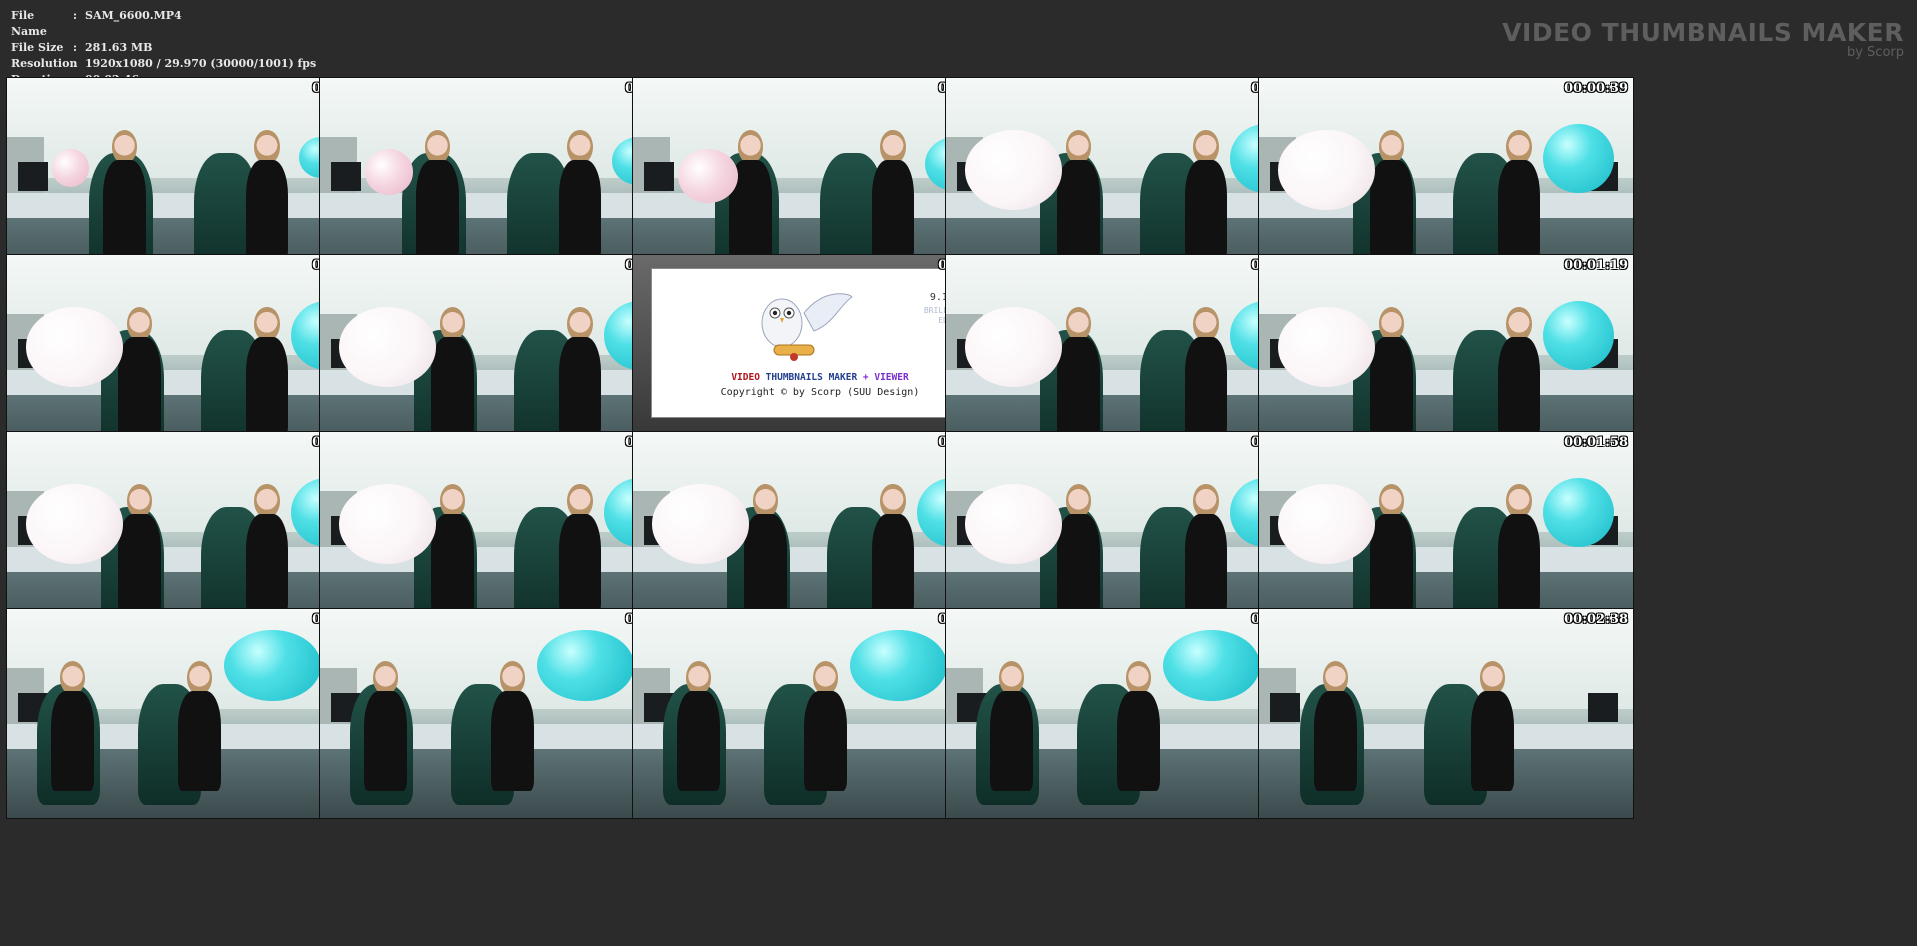  Describe the element at coordinates (163, 24) in the screenshot. I see `file-name-row: File Name : SAM_6600.MP4` at that location.